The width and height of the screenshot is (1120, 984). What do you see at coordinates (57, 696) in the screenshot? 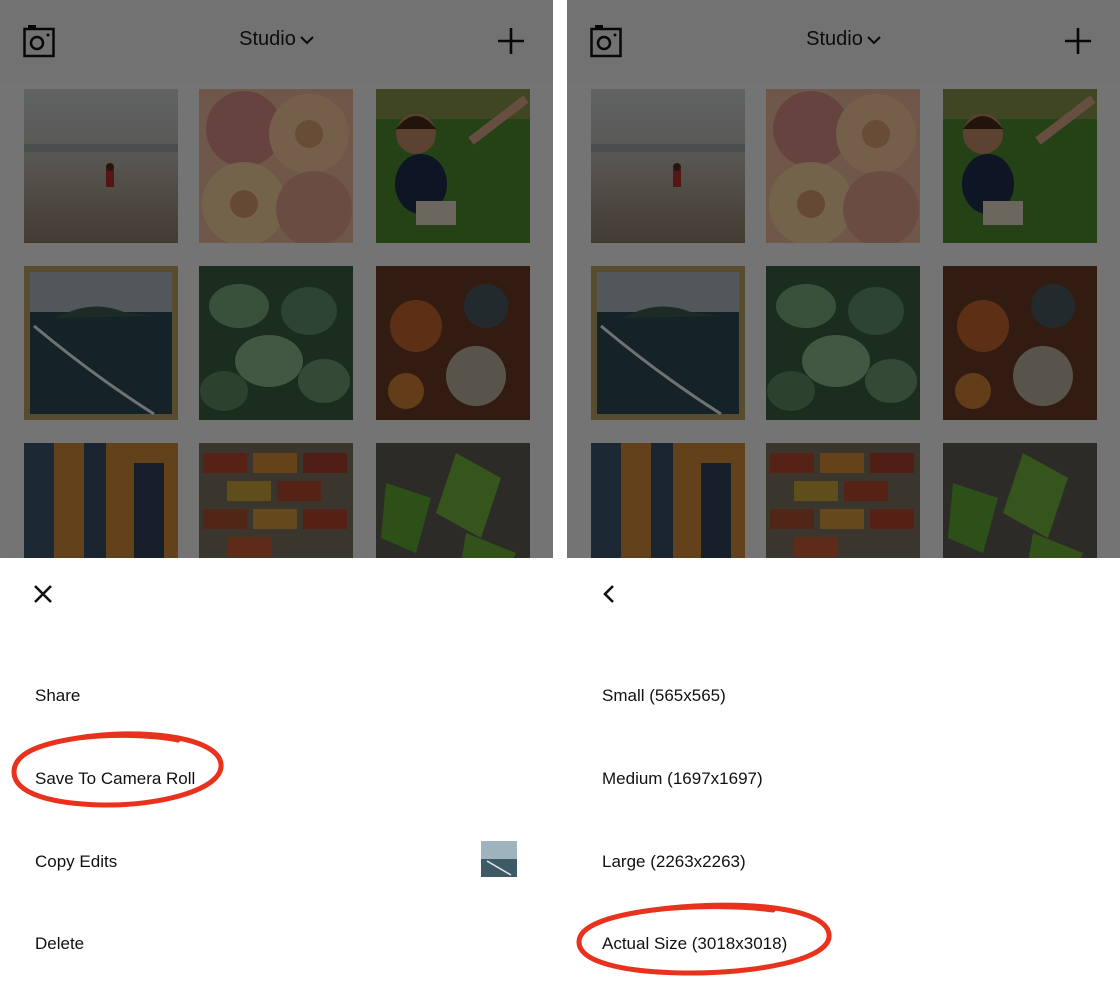
I see `menu-item-share: Share` at bounding box center [57, 696].